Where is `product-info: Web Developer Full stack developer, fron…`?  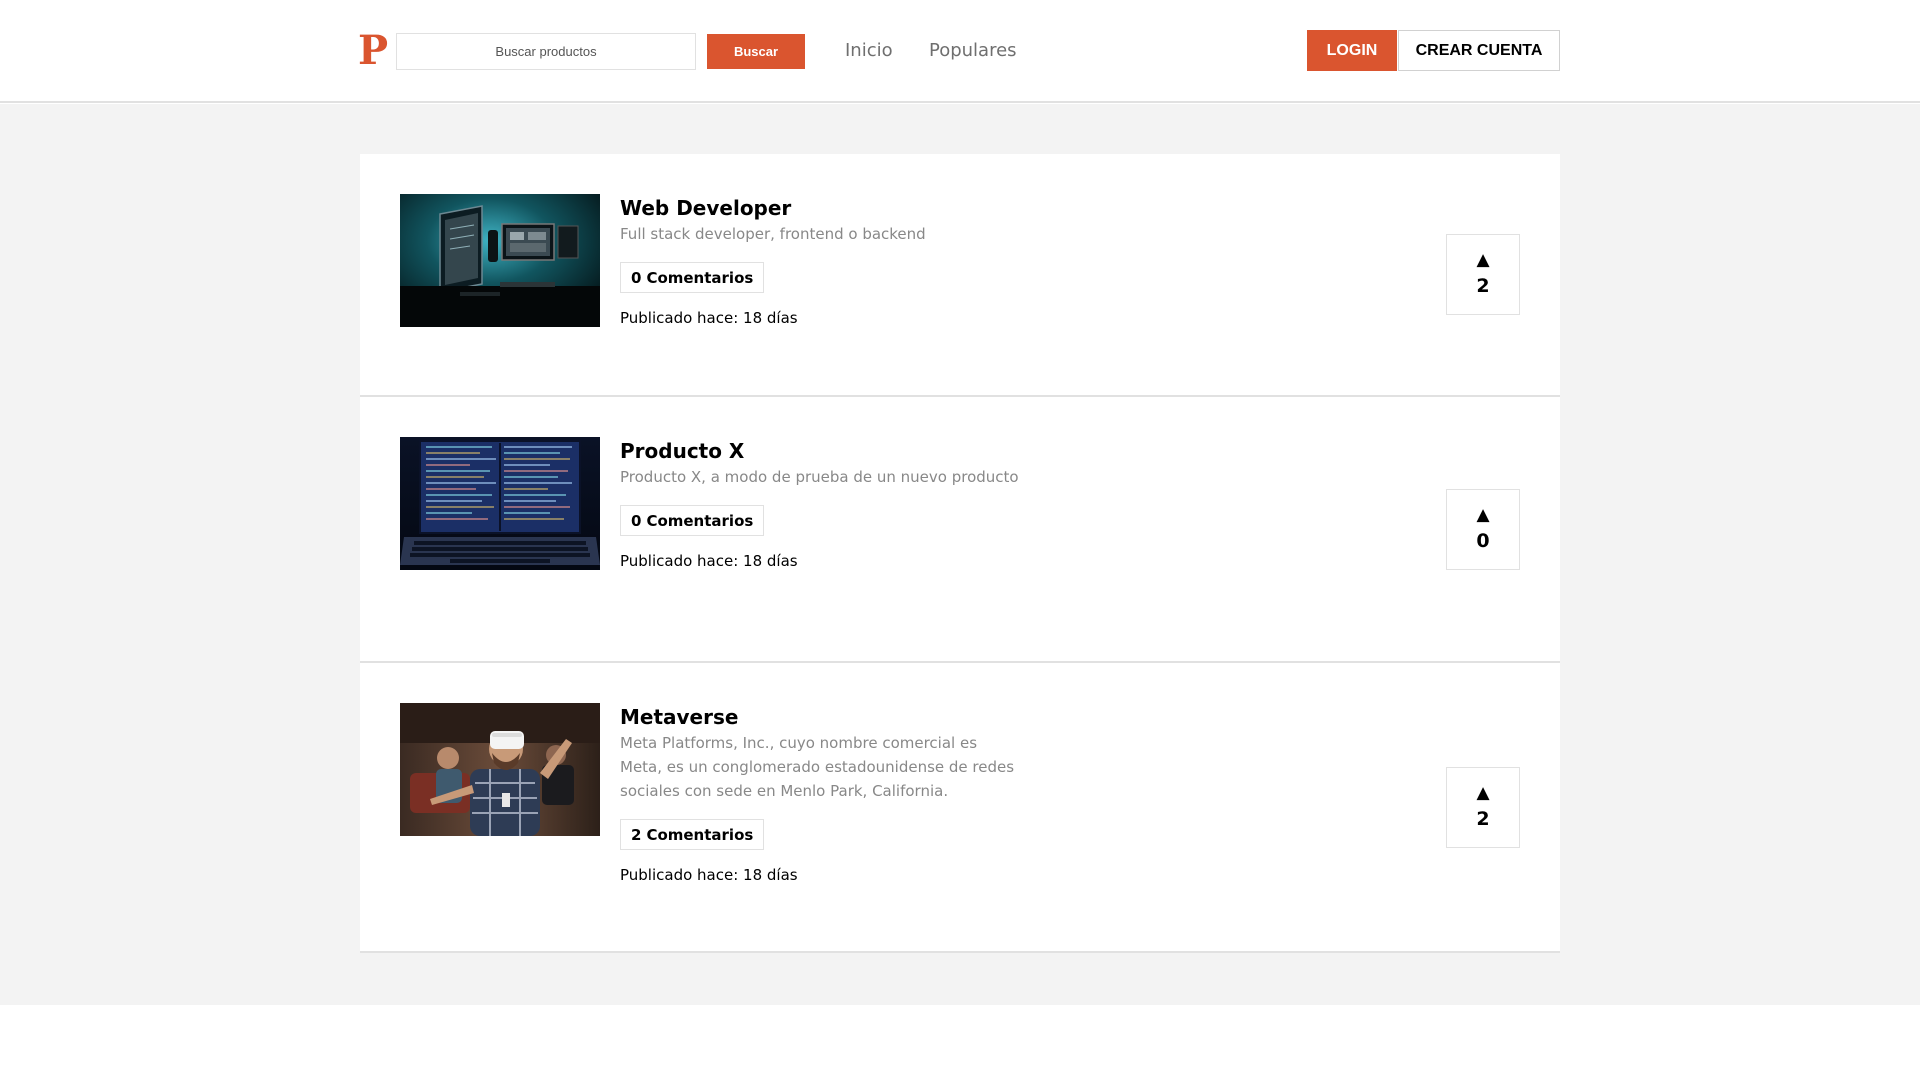 product-info: Web Developer Full stack developer, fron… is located at coordinates (820, 261).